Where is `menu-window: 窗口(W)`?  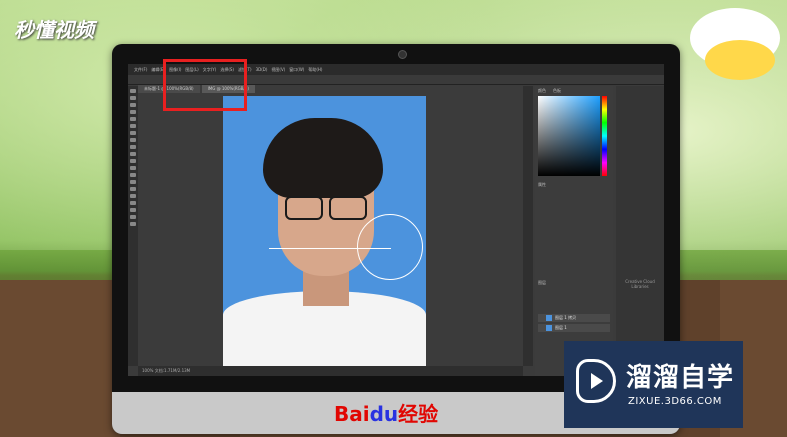 menu-window: 窗口(W) is located at coordinates (296, 70).